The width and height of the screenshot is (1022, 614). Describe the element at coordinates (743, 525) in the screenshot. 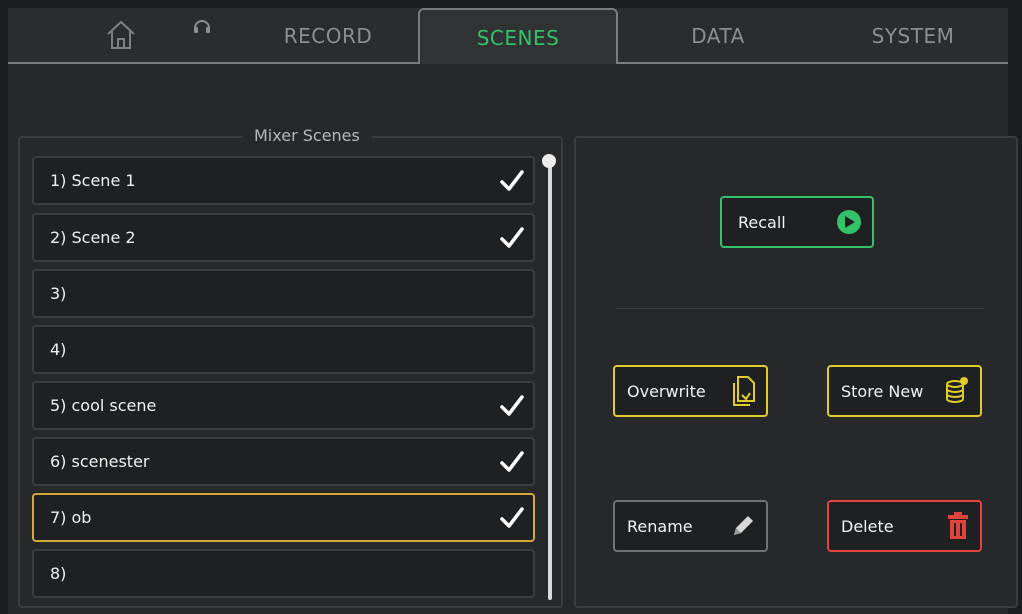

I see `pencil-icon` at that location.